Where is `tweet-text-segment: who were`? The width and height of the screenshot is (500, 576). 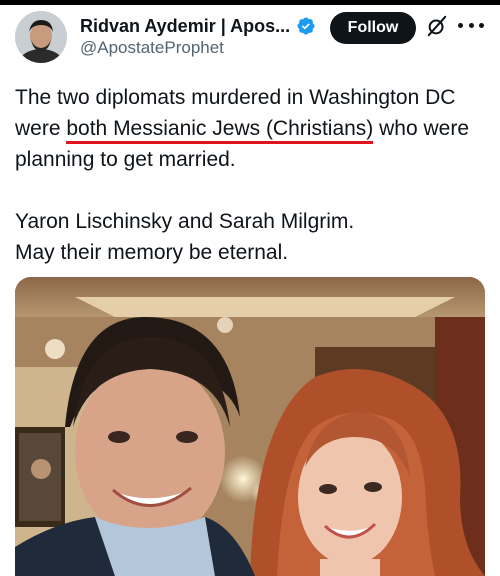 tweet-text-segment: who were is located at coordinates (421, 128).